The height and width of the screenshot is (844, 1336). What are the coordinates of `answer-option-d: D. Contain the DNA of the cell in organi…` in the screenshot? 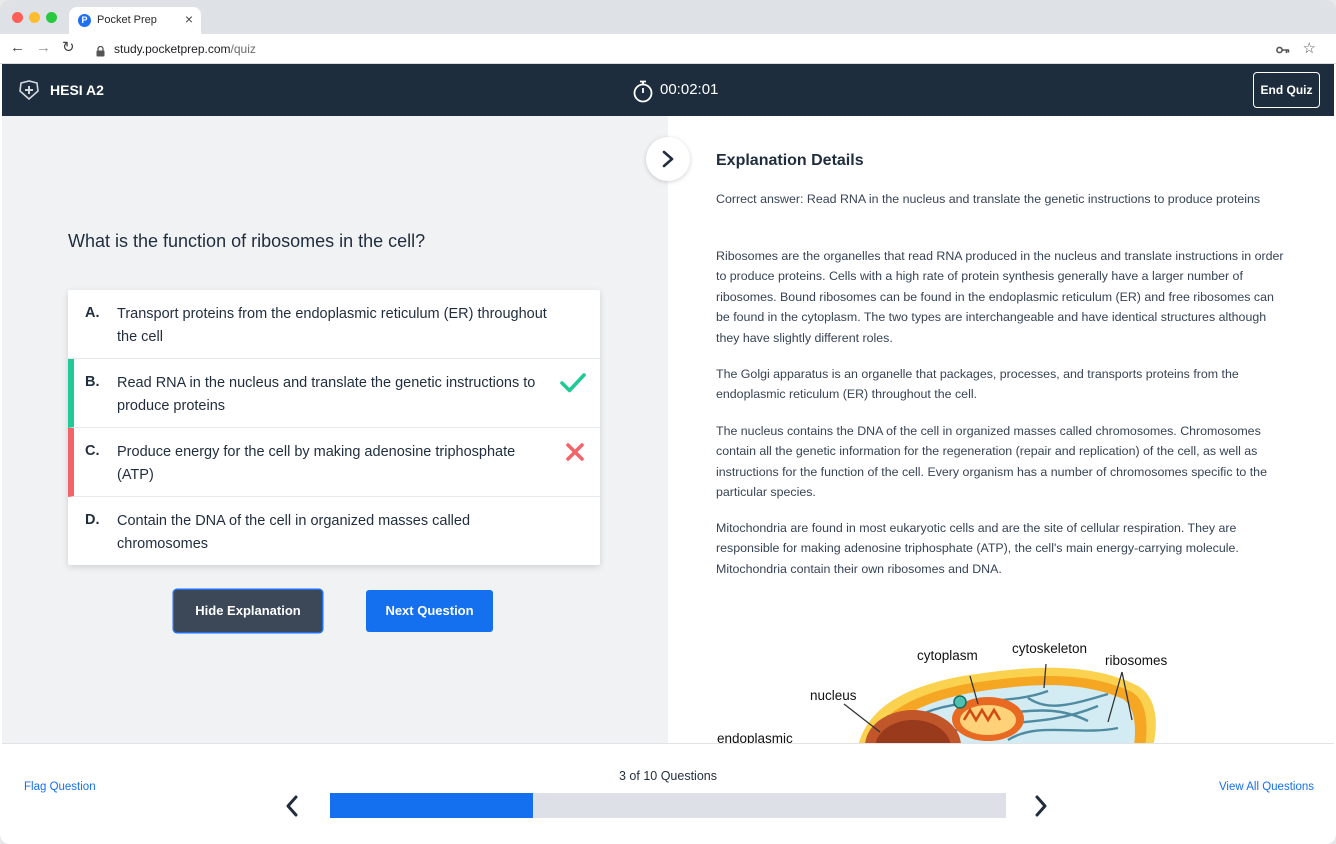 It's located at (334, 531).